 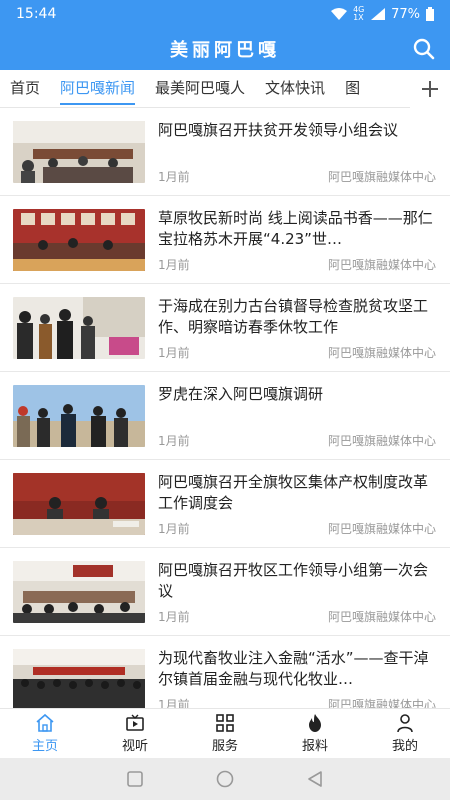 I want to click on news-title: 阿巴嘎旗召开全旗牧区集体产权制度改革工作调度会, so click(x=293, y=492).